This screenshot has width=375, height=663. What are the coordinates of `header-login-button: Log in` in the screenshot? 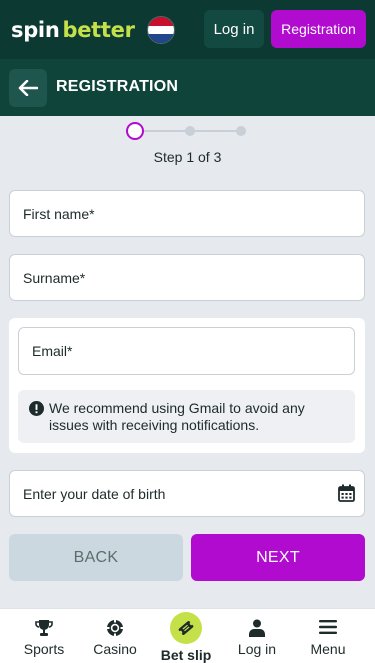 It's located at (234, 29).